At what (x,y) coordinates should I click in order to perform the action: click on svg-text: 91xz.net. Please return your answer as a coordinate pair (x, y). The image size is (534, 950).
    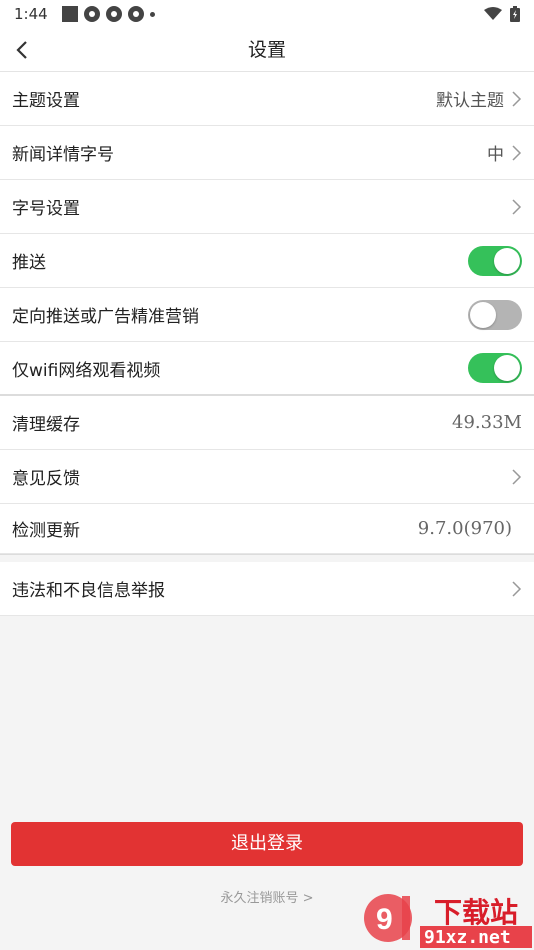
    Looking at the image, I should click on (467, 937).